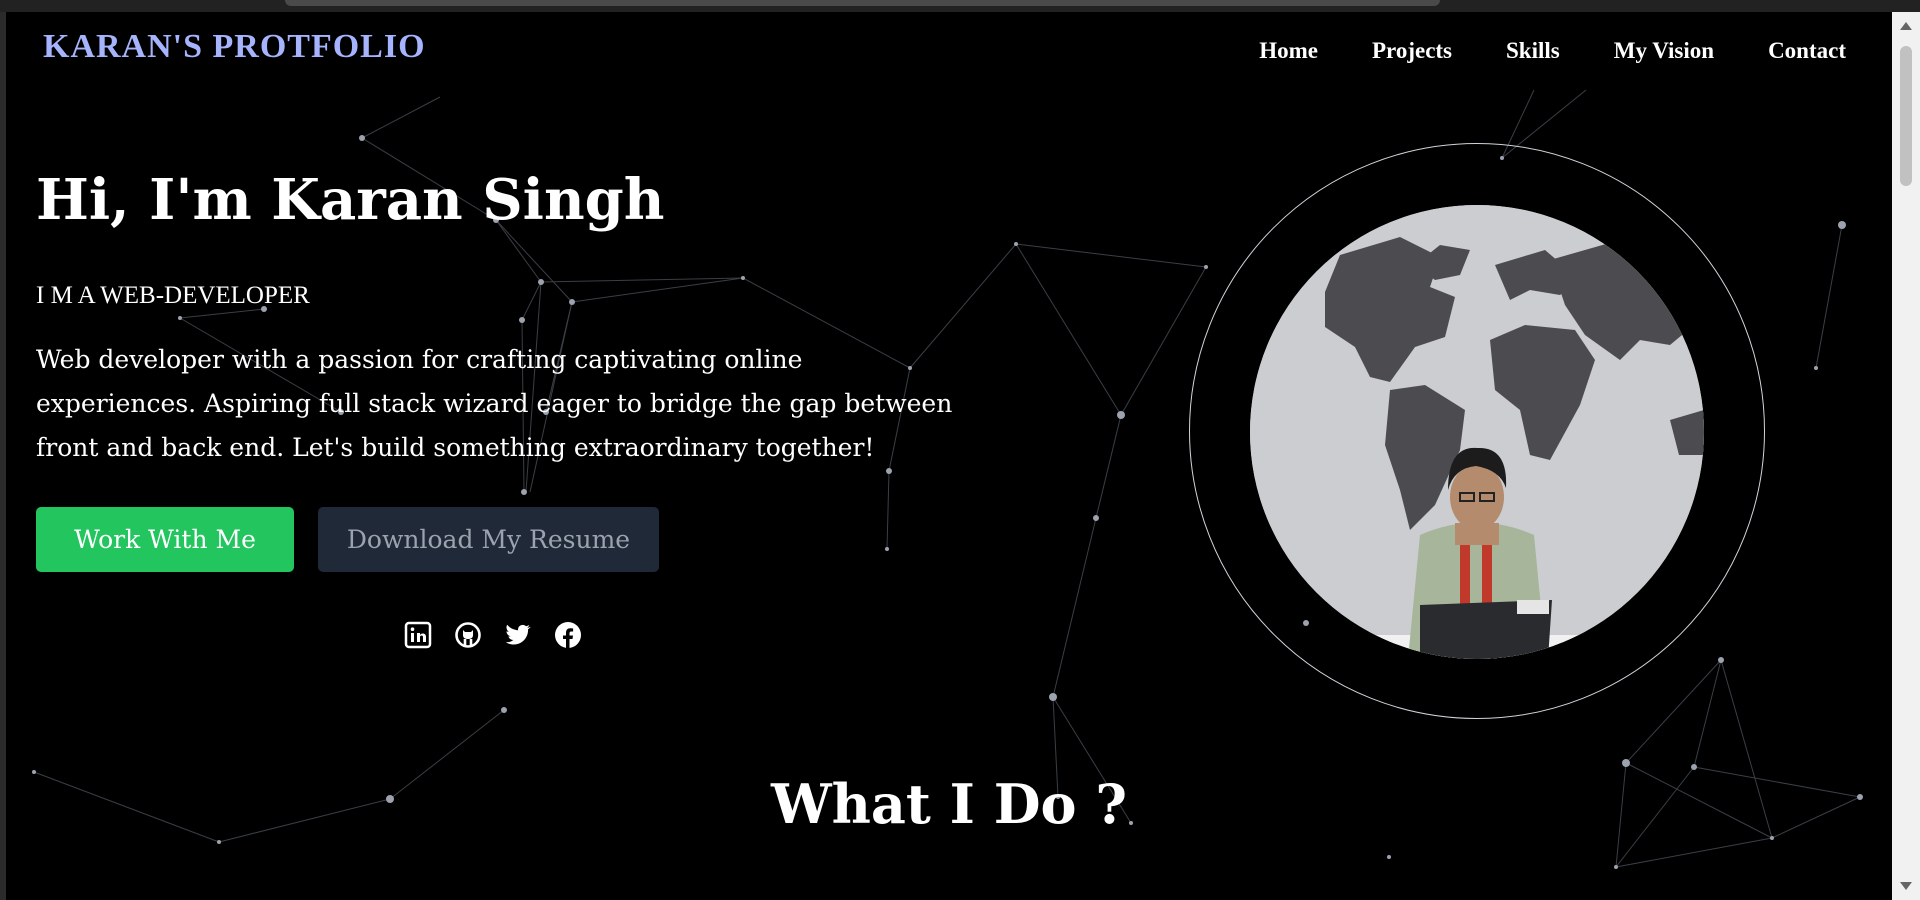  Describe the element at coordinates (493, 635) in the screenshot. I see `social-links` at that location.